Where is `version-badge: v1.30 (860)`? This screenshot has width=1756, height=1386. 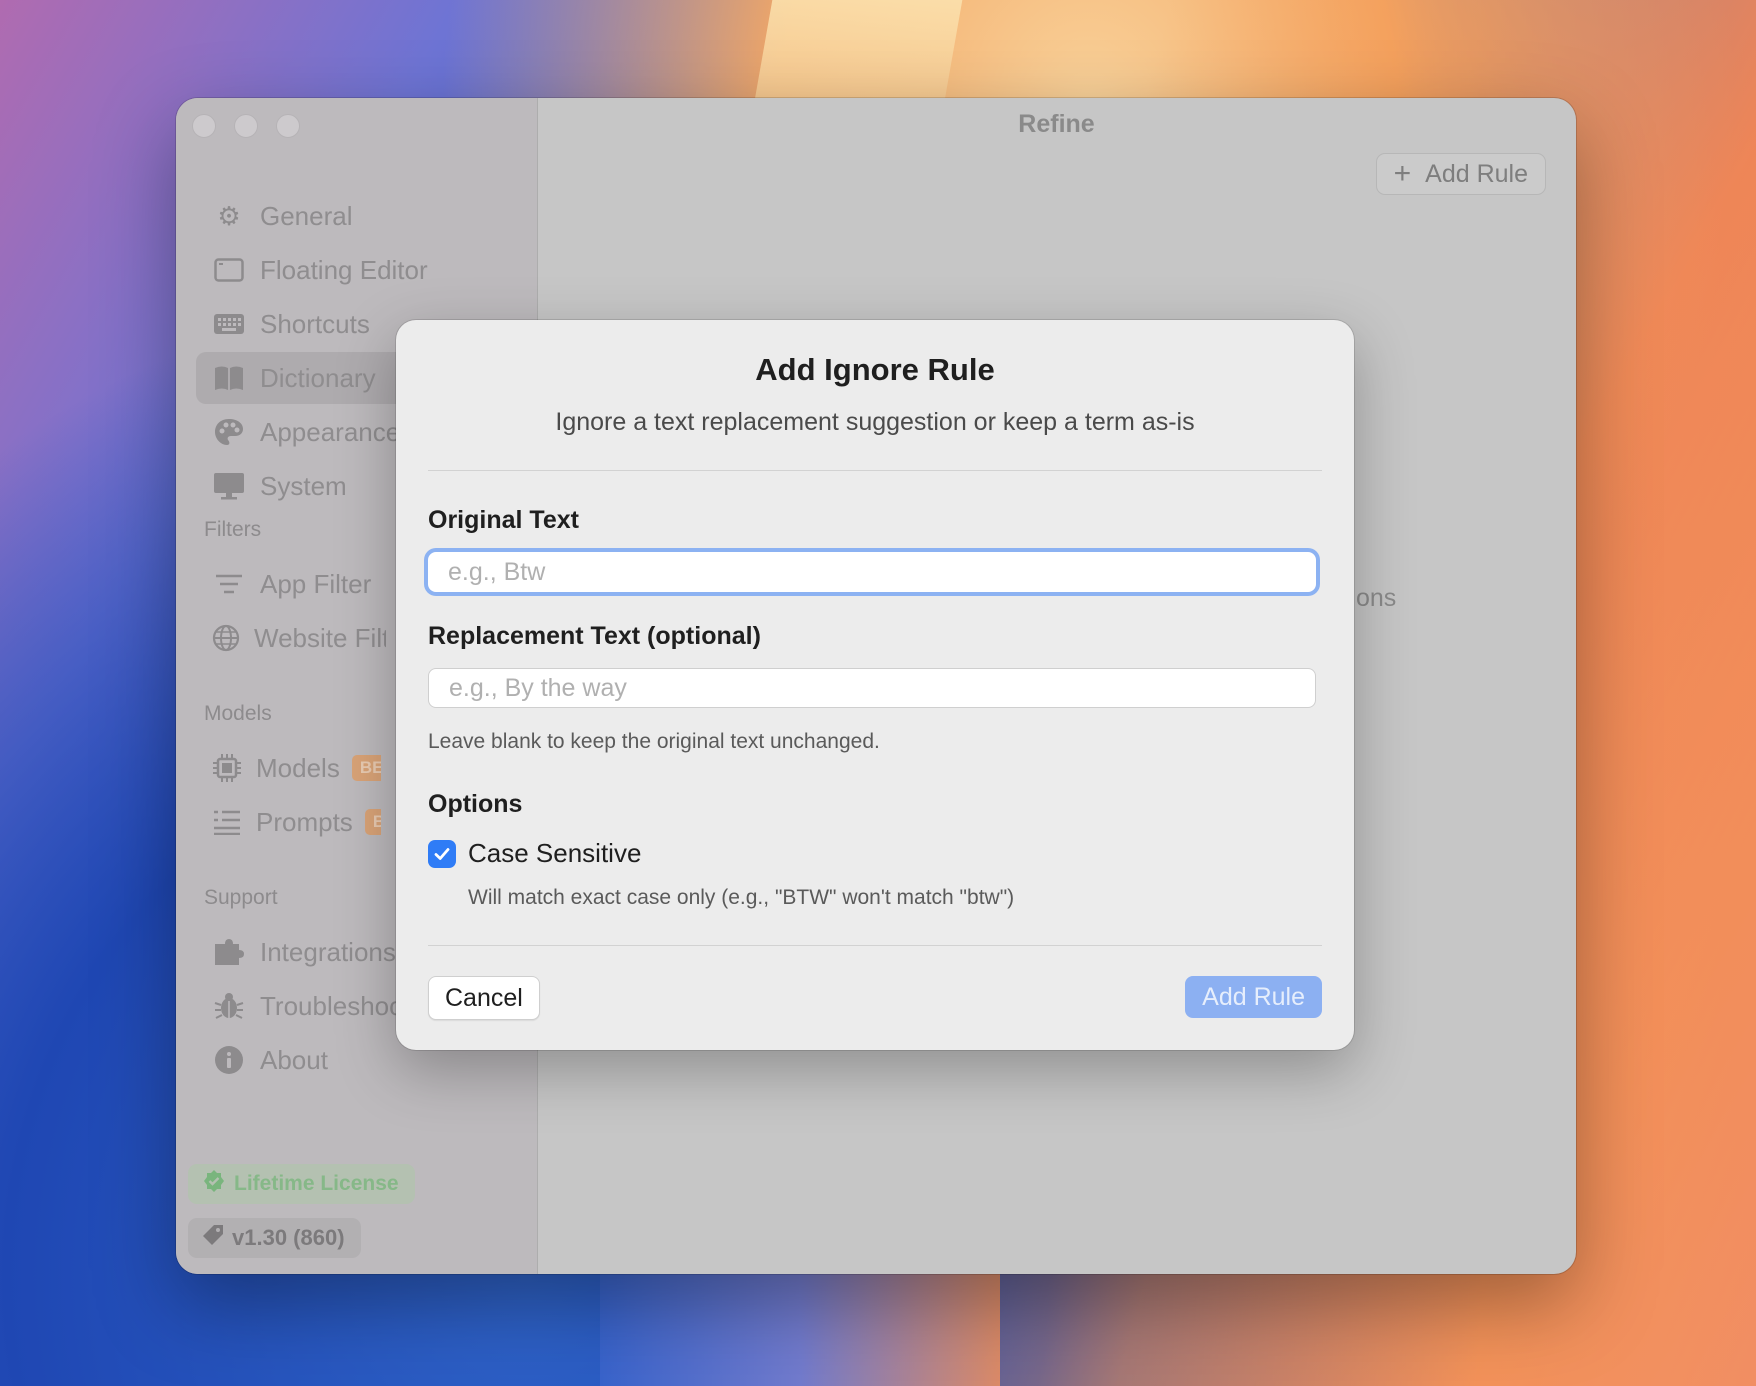
version-badge: v1.30 (860) is located at coordinates (274, 1238).